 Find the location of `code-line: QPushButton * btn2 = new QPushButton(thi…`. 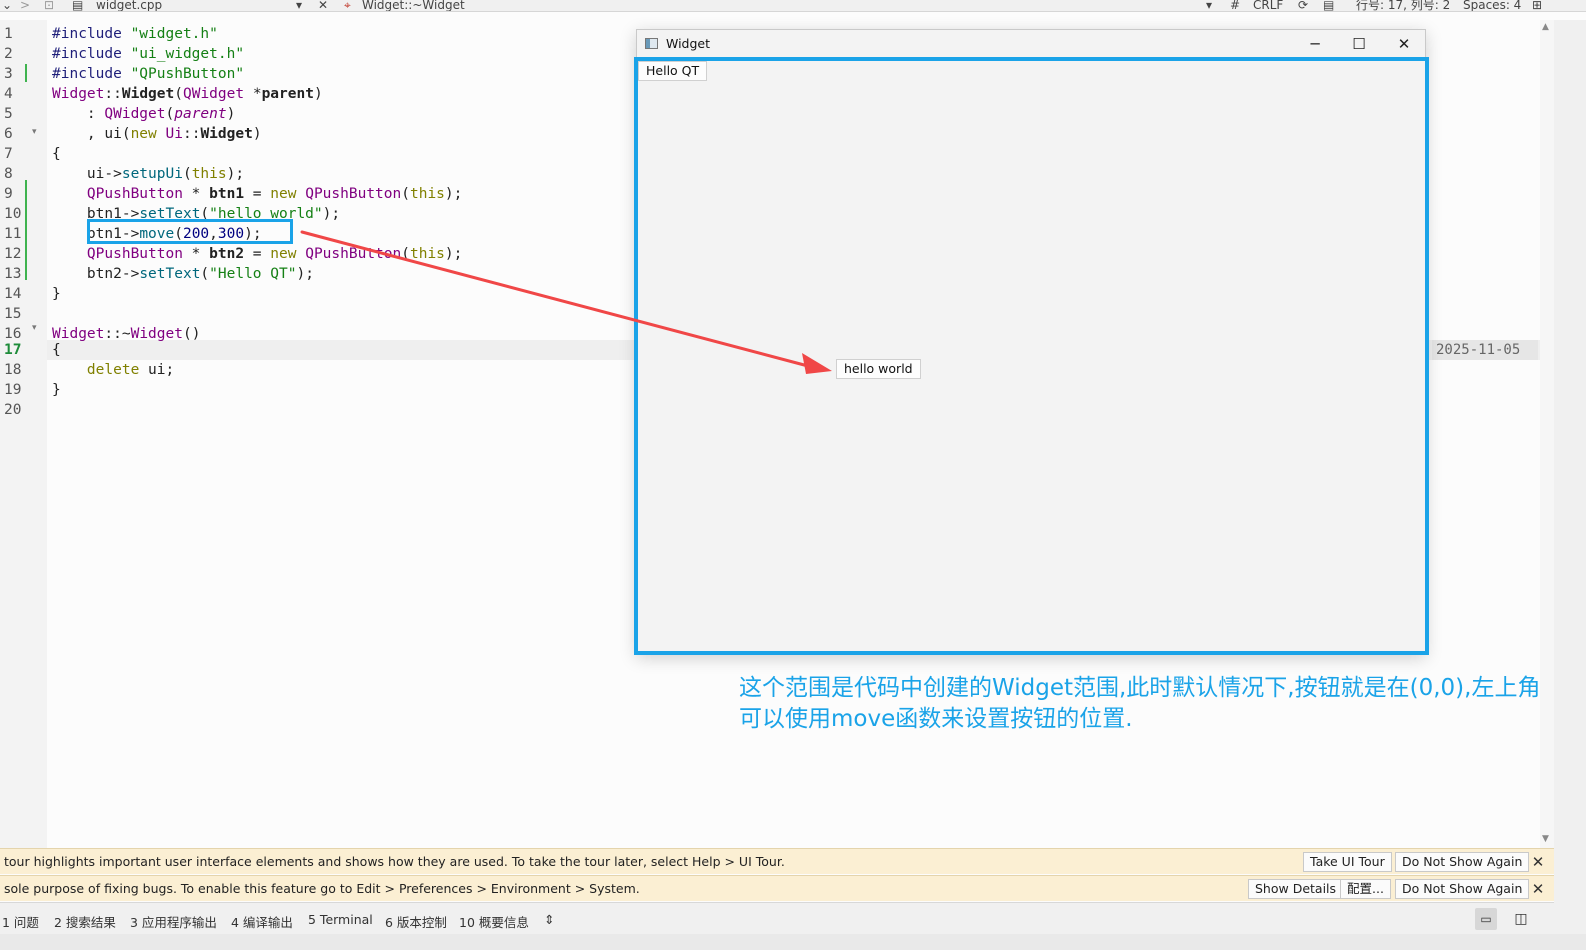

code-line: QPushButton * btn2 = new QPushButton(thi… is located at coordinates (274, 254).